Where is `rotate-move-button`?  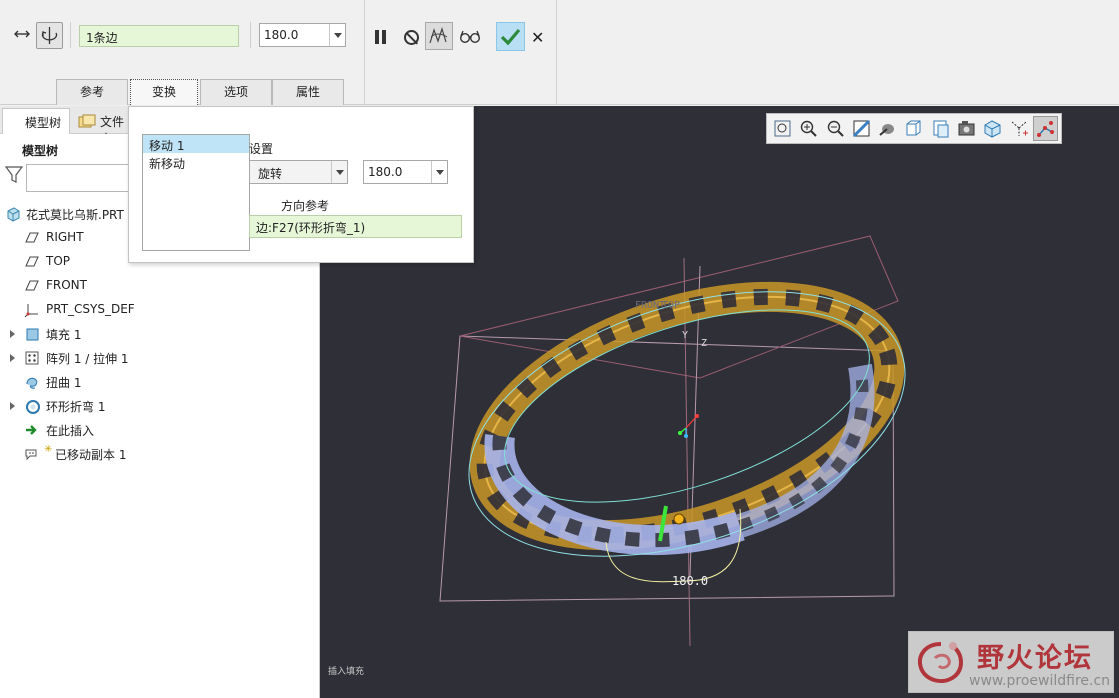
rotate-move-button is located at coordinates (49, 35).